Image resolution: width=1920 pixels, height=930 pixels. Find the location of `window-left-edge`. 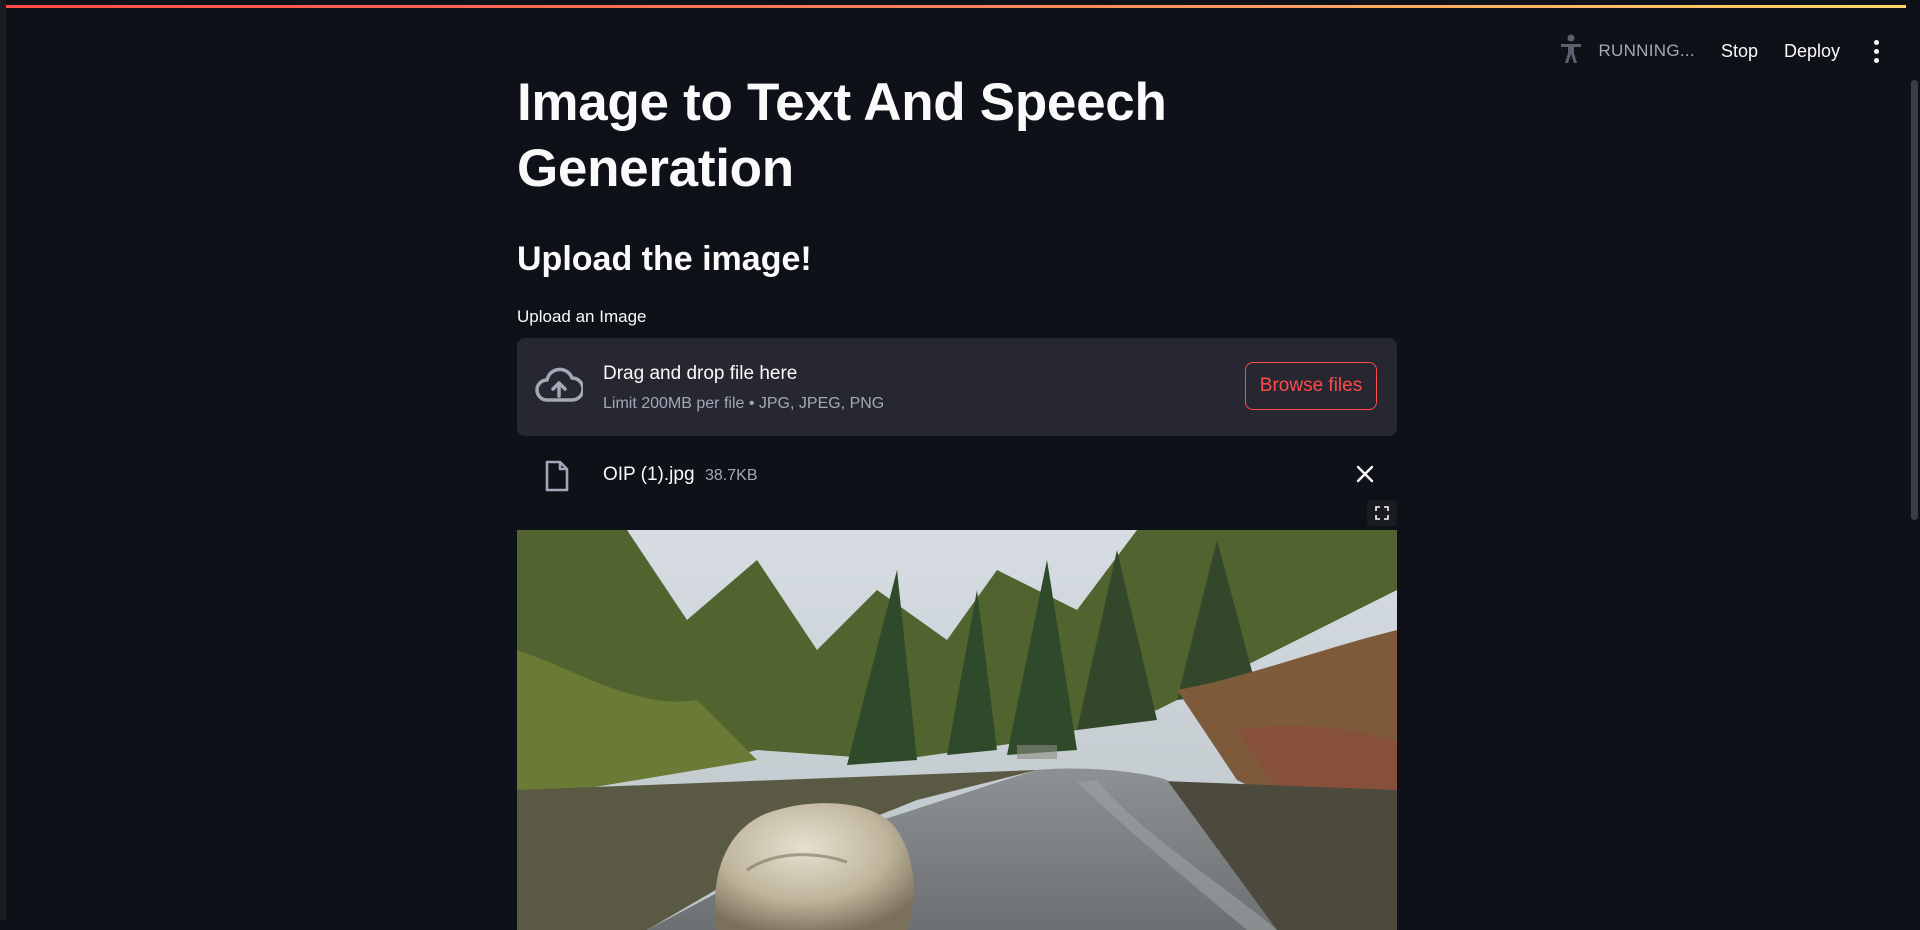

window-left-edge is located at coordinates (3, 460).